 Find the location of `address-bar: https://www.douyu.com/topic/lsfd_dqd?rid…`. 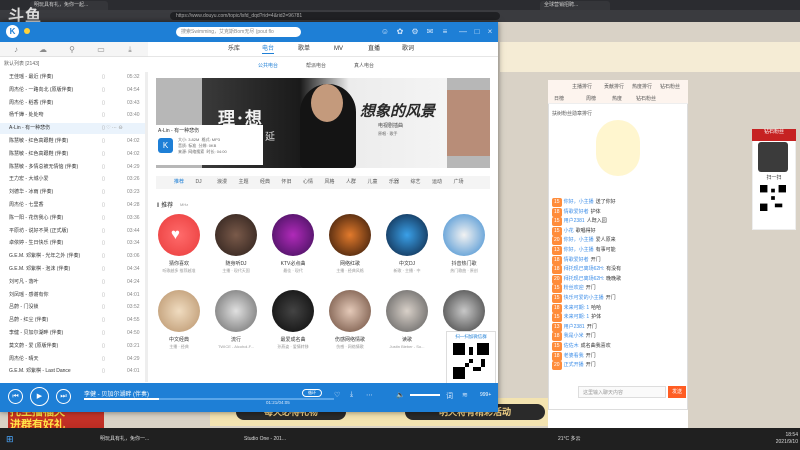

address-bar: https://www.douyu.com/topic/lsfd_dqd?rid… is located at coordinates (335, 16).